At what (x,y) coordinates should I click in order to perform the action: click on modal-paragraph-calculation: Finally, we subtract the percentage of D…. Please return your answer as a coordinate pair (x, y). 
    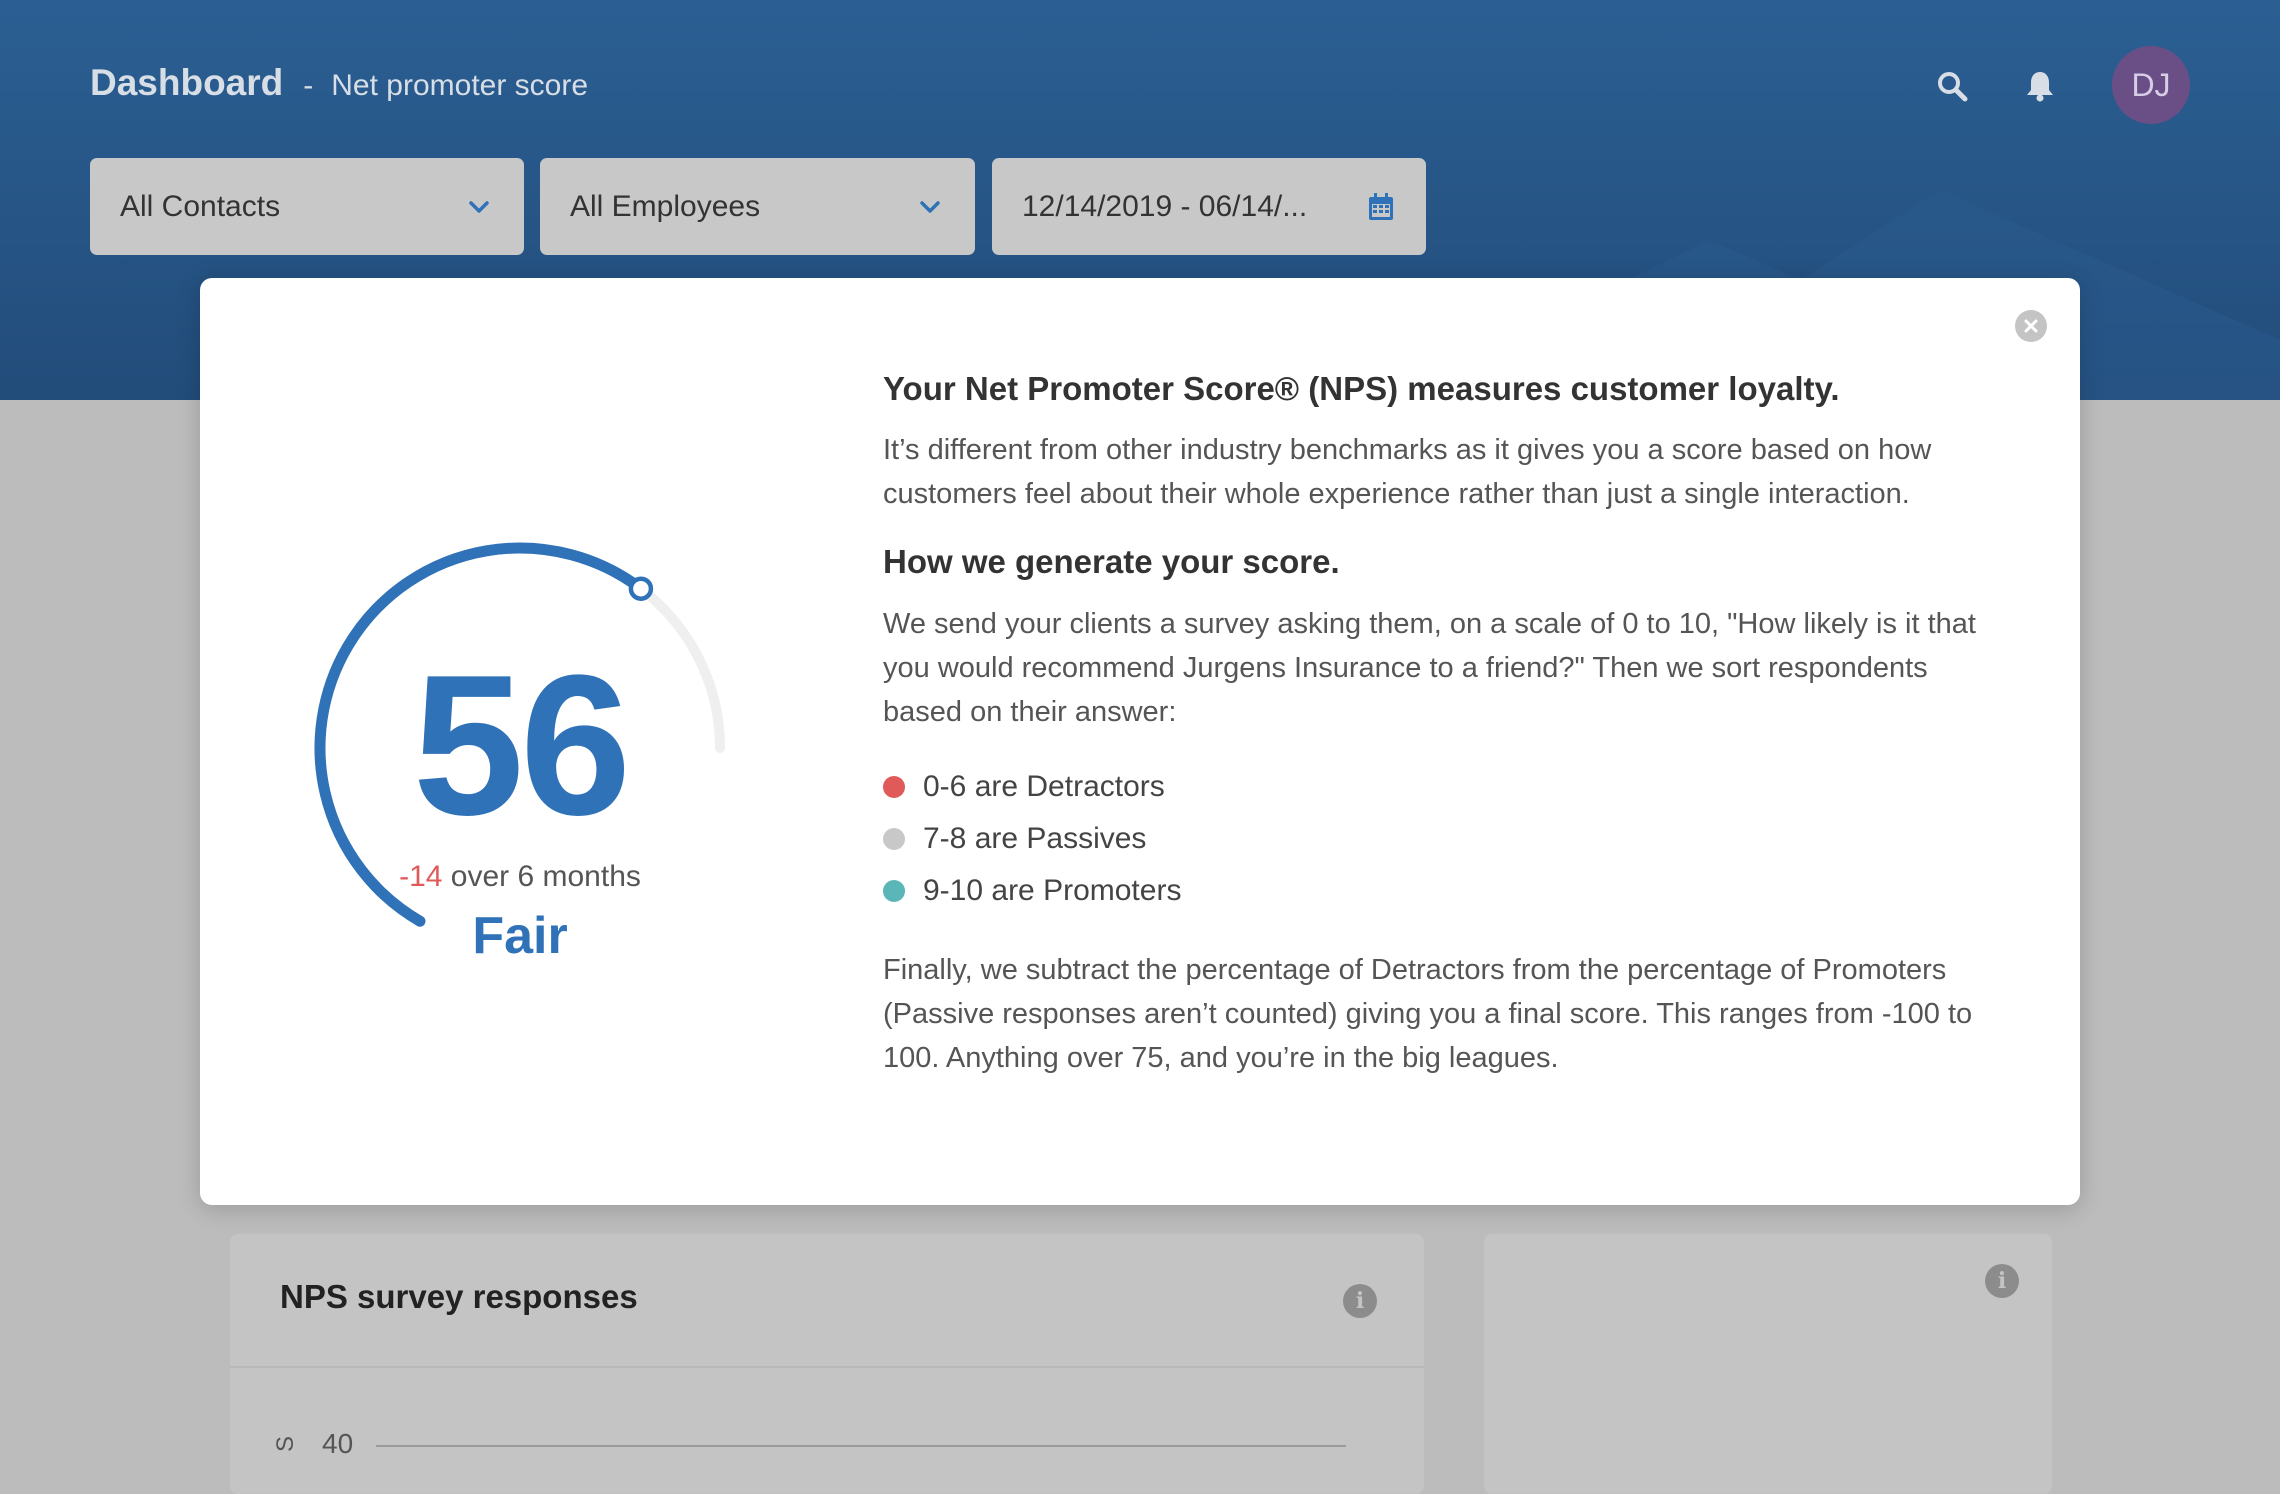
    Looking at the image, I should click on (1428, 1014).